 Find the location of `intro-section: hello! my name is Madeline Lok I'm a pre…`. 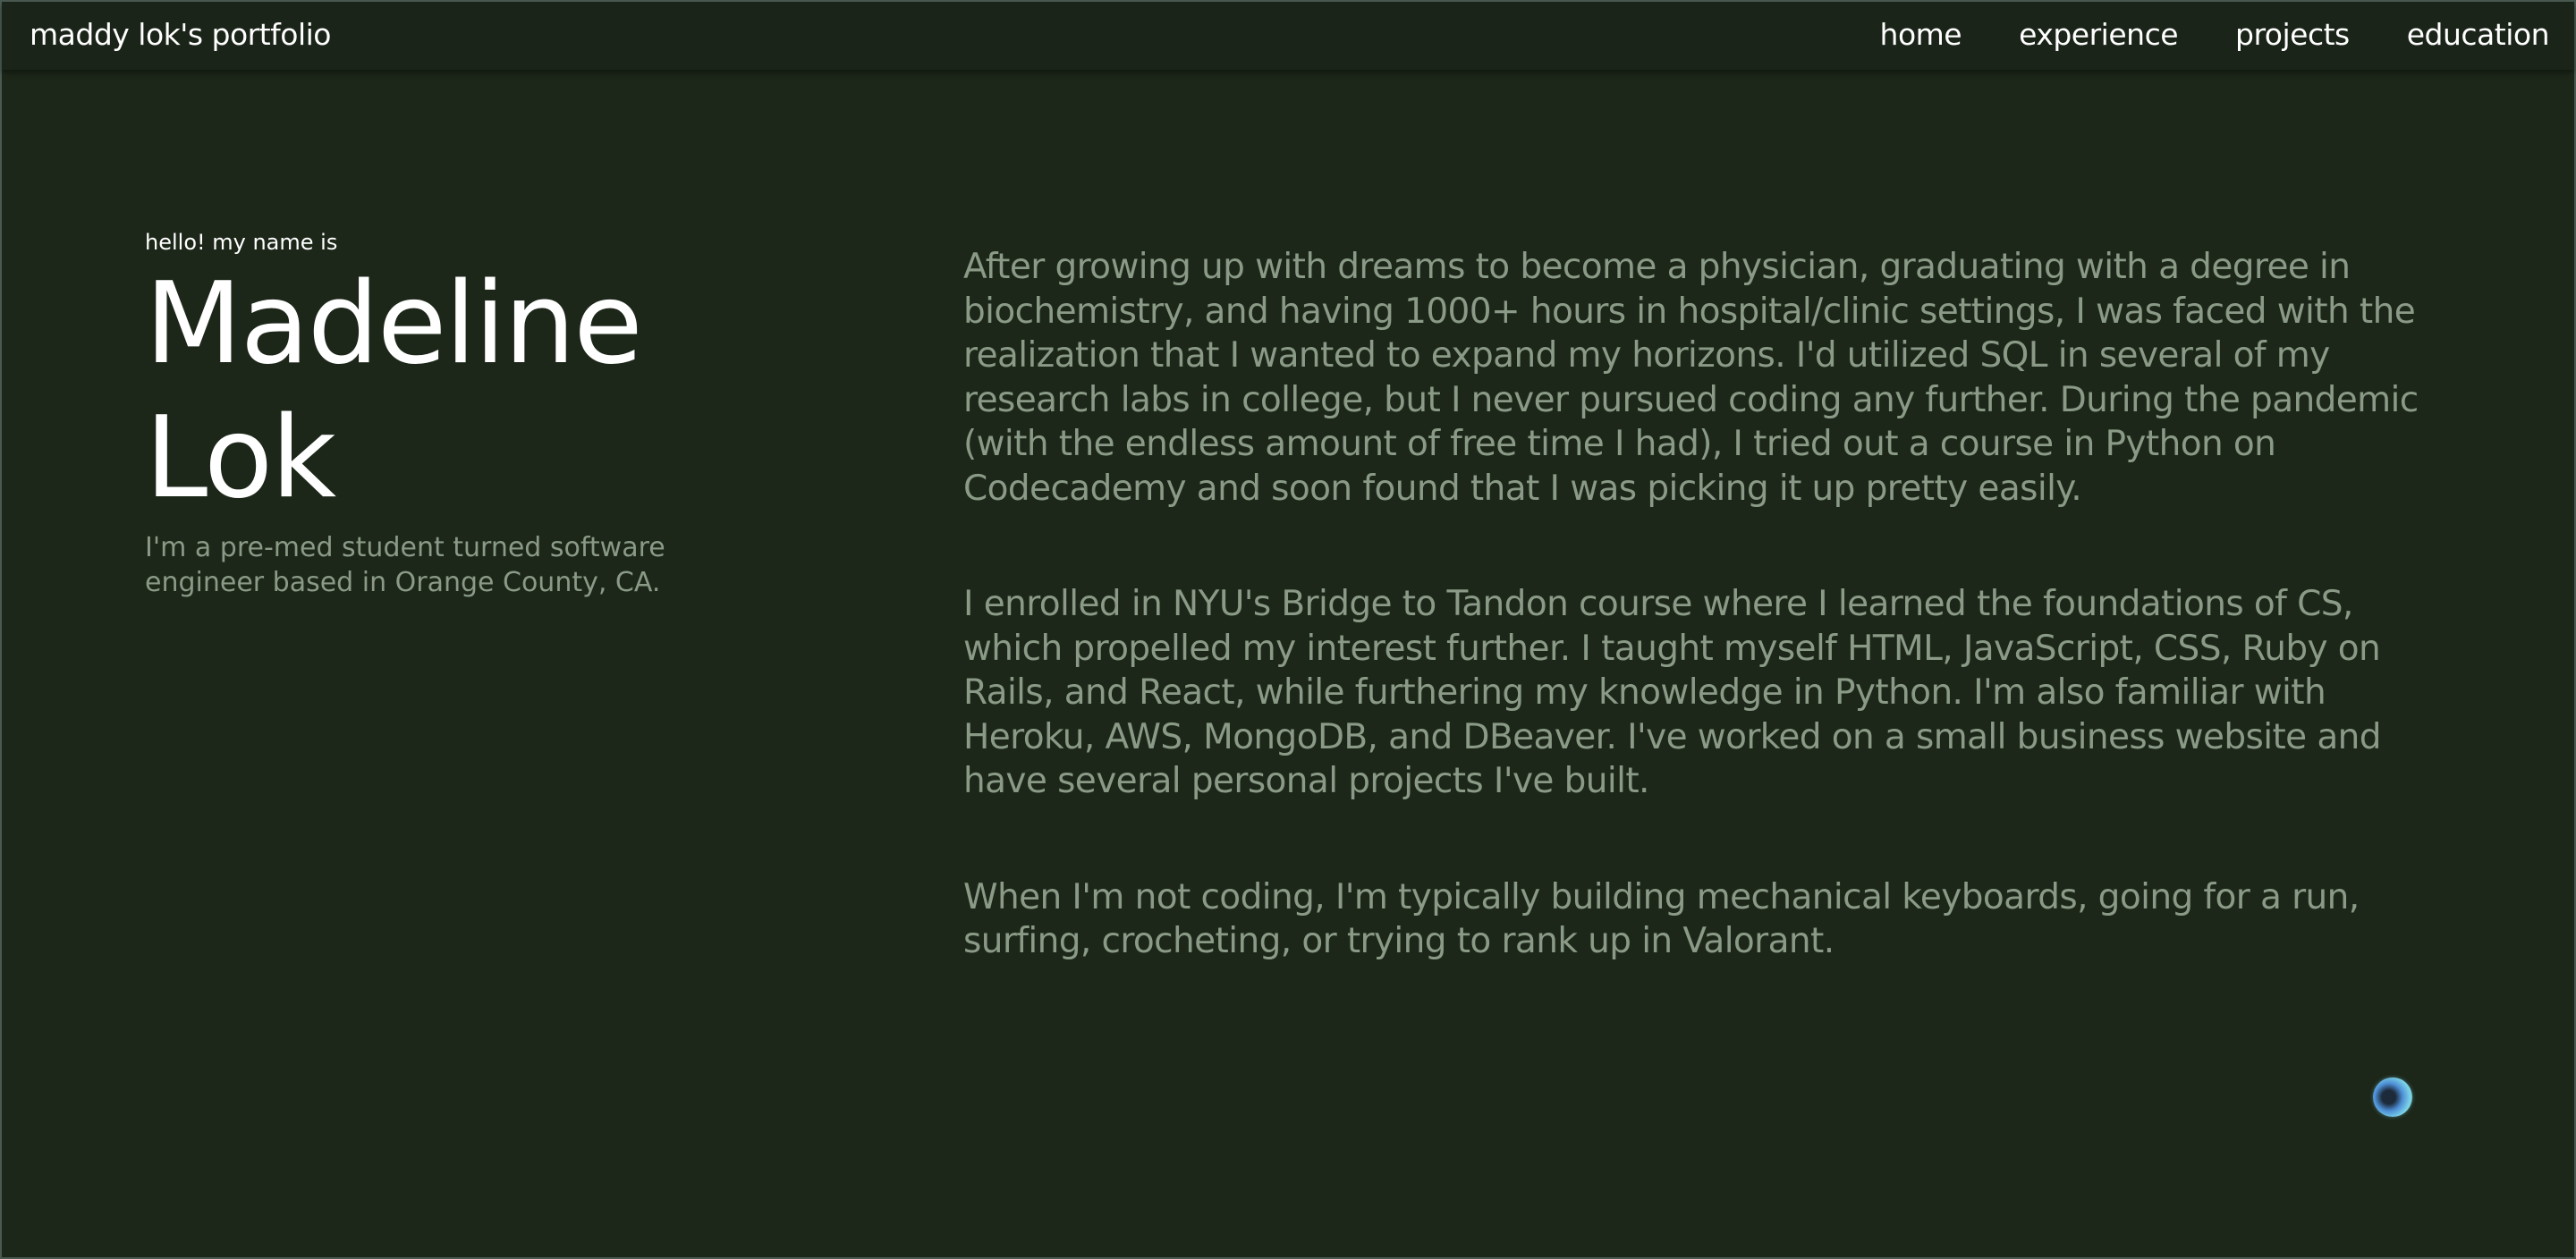

intro-section: hello! my name is Madeline Lok I'm a pre… is located at coordinates (440, 415).